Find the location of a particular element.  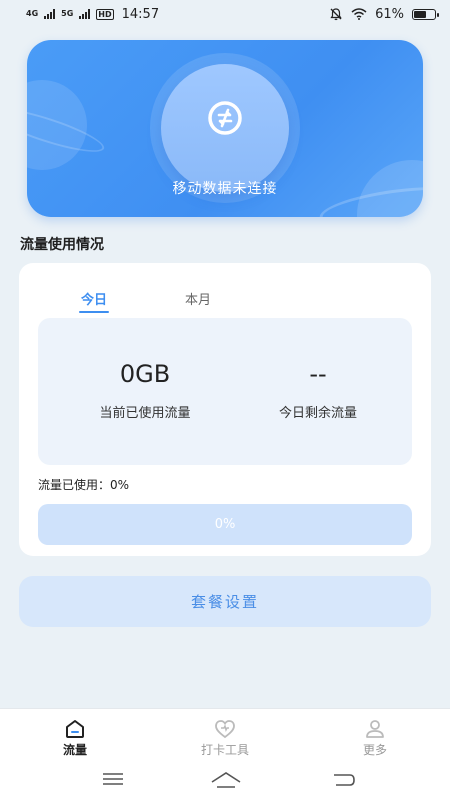

home-nav-icon is located at coordinates (226, 780).